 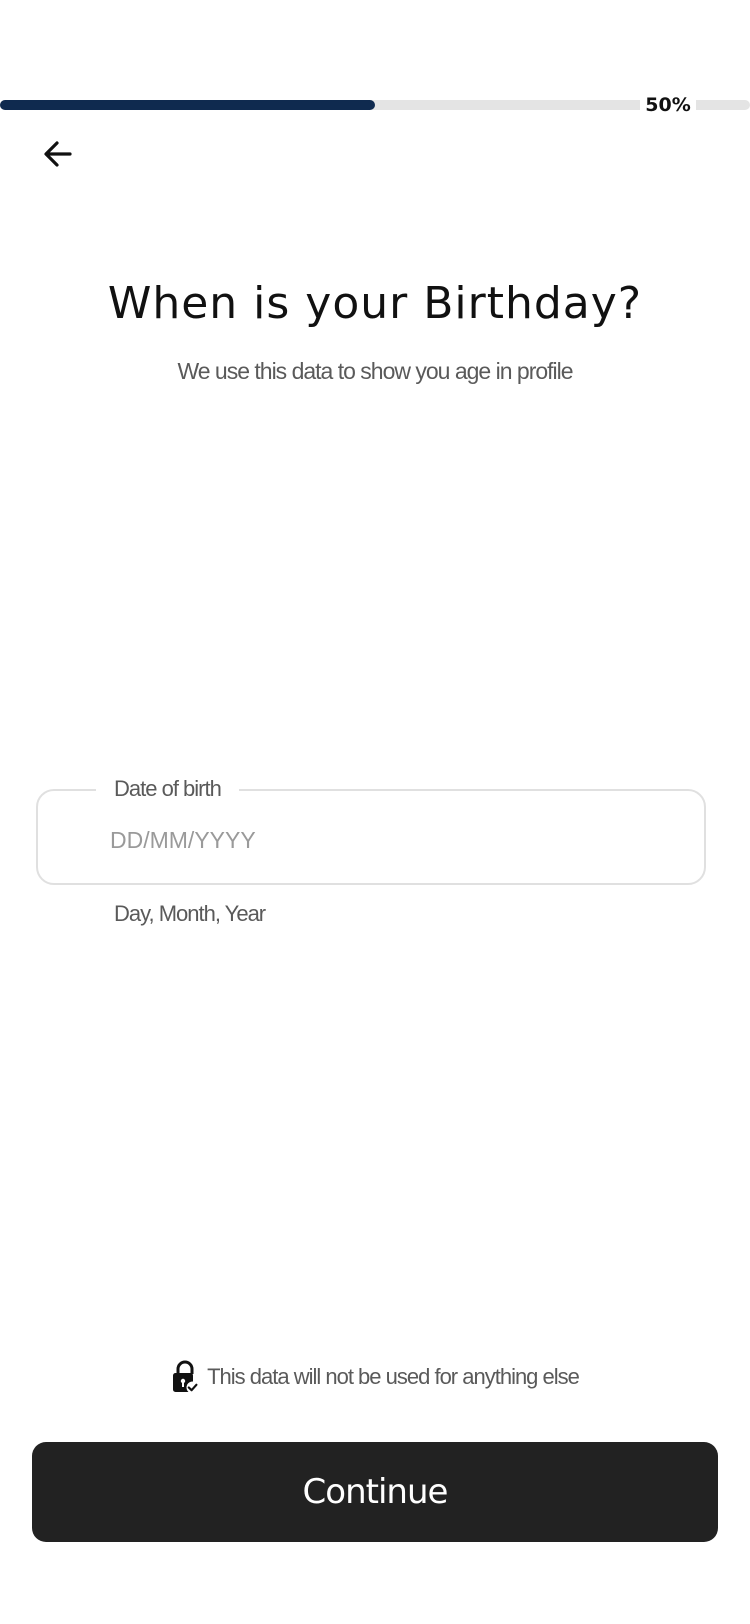 I want to click on back-button, so click(x=58, y=154).